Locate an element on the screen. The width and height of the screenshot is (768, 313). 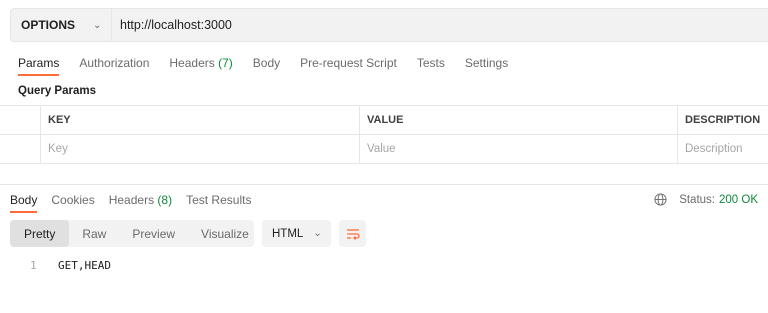
tab-test-results: Test Results is located at coordinates (218, 203).